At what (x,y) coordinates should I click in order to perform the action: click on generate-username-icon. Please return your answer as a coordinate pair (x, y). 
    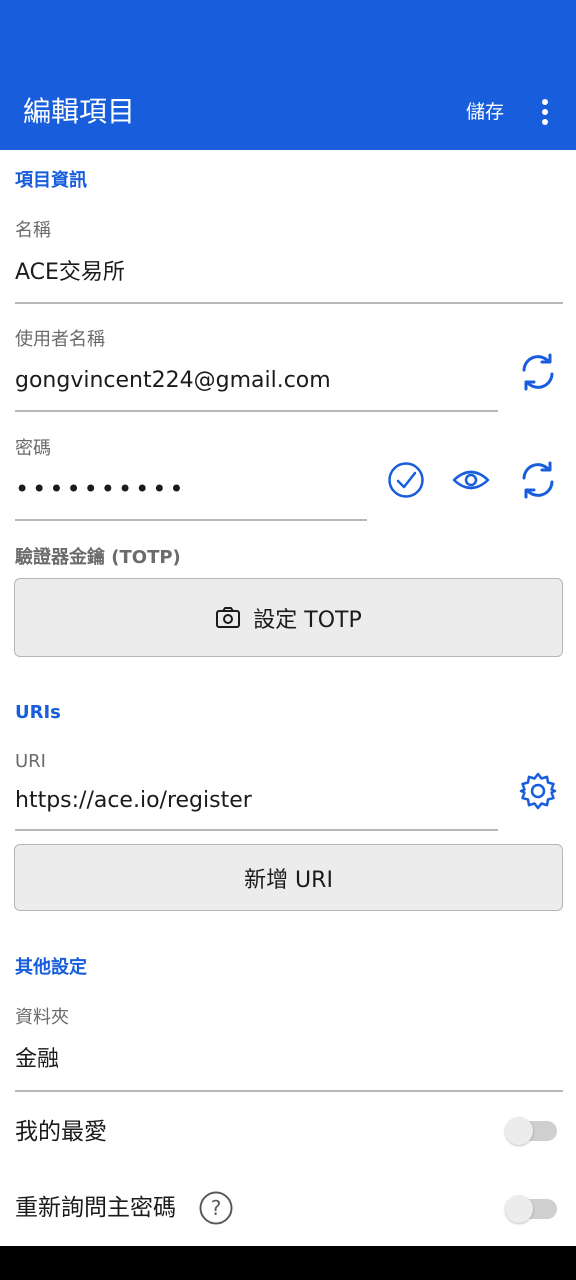
    Looking at the image, I should click on (538, 372).